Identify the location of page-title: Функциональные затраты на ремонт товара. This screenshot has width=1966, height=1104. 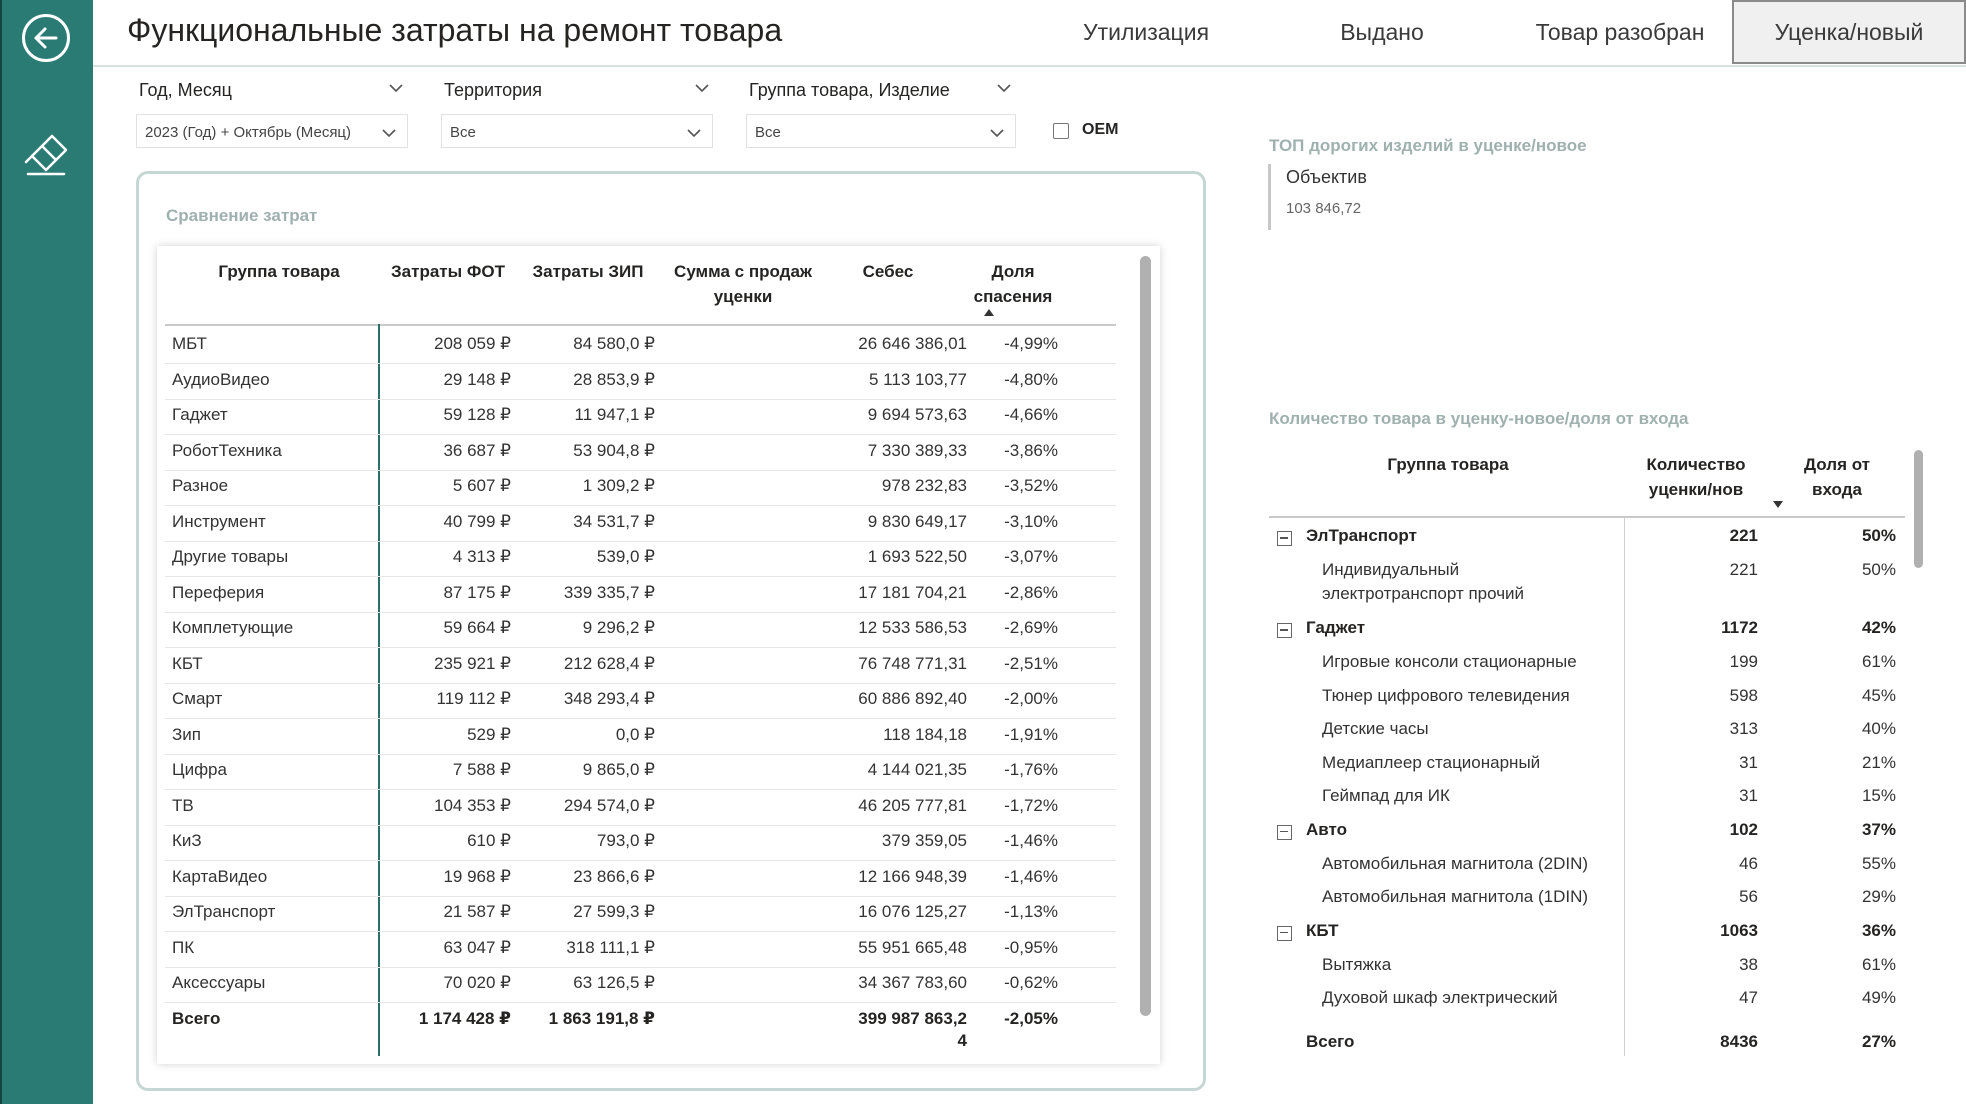
(455, 30).